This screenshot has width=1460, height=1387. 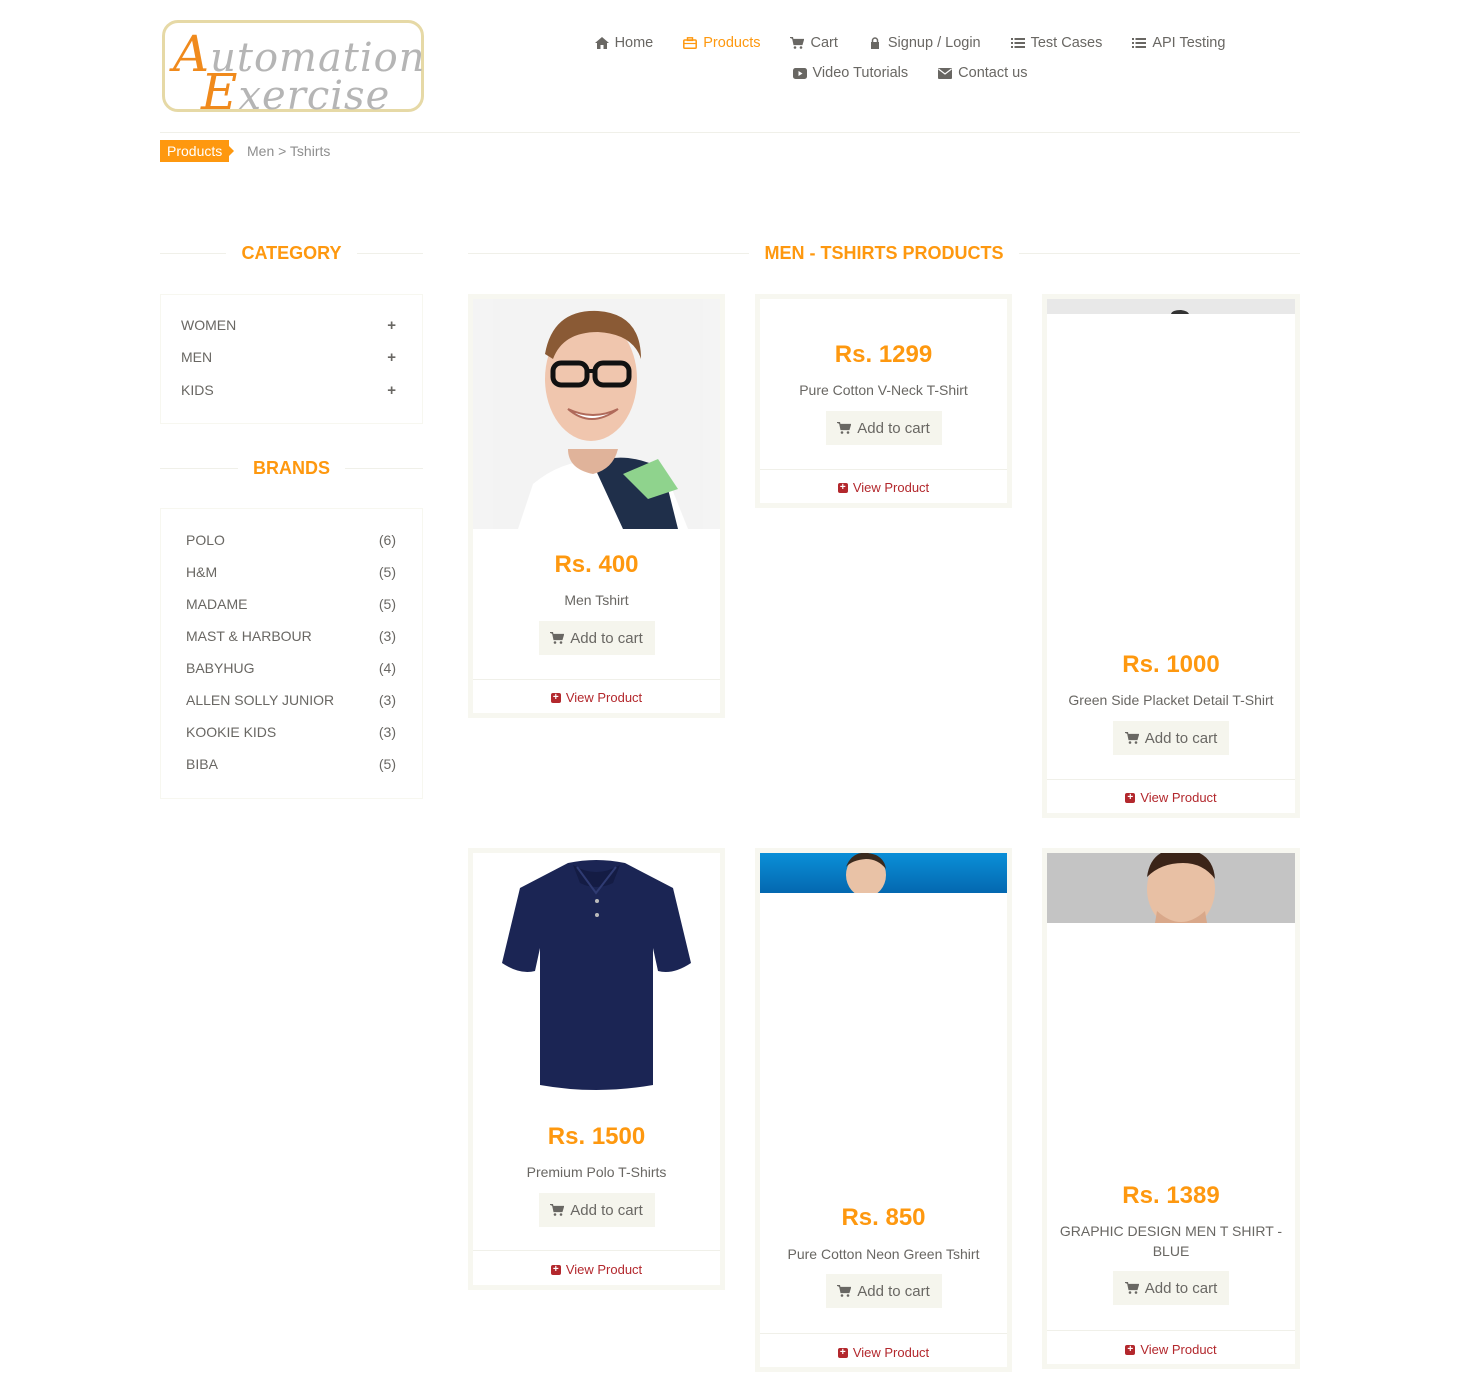 What do you see at coordinates (291, 253) in the screenshot?
I see `category-title: CATEGORY` at bounding box center [291, 253].